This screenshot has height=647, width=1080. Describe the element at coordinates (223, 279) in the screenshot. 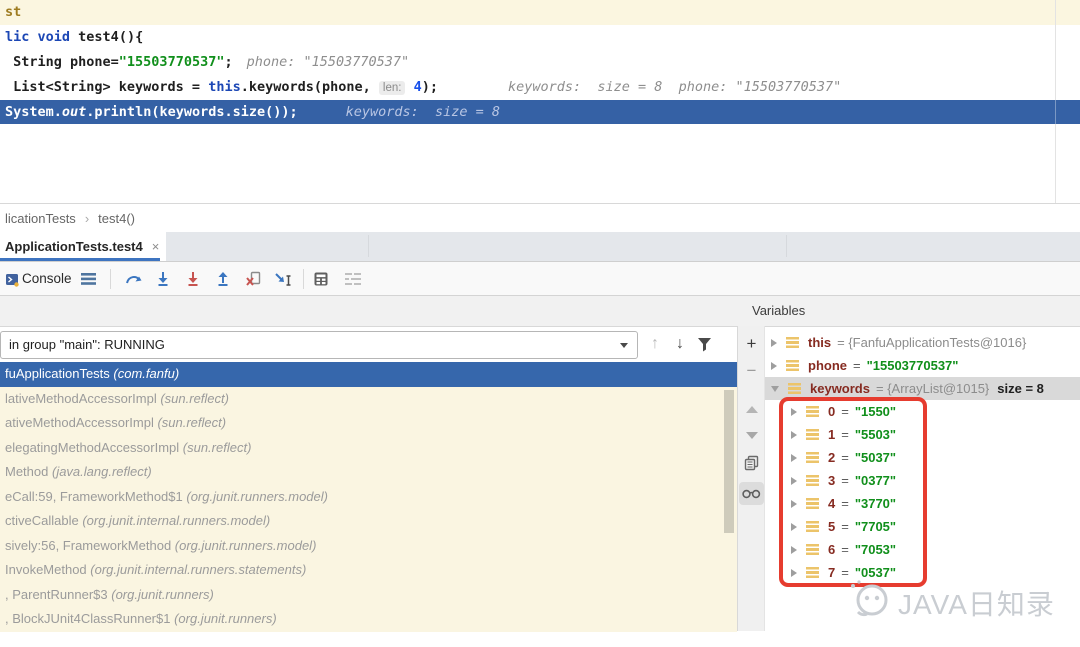

I see `step-out-button` at that location.